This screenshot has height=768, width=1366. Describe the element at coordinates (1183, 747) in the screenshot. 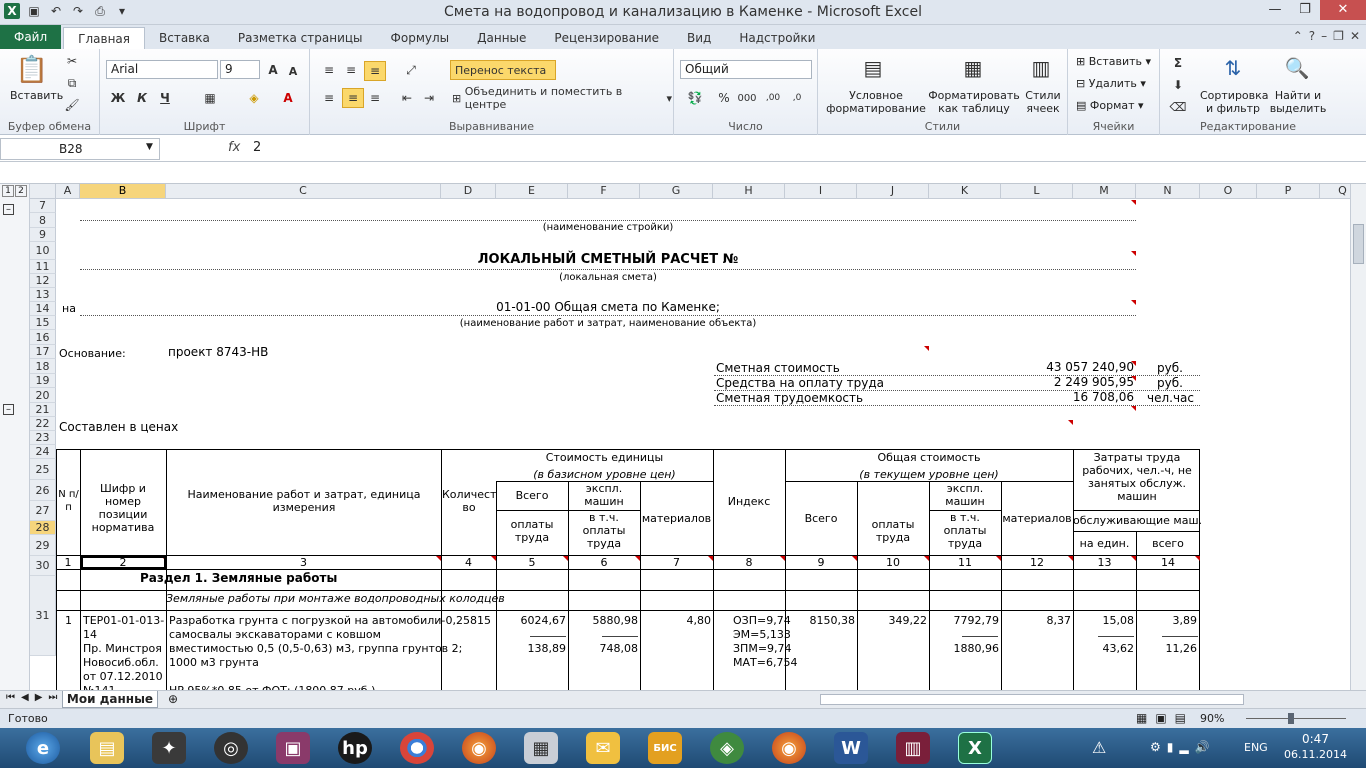

I see `tray-icons: ⚙▮▂🔊` at that location.